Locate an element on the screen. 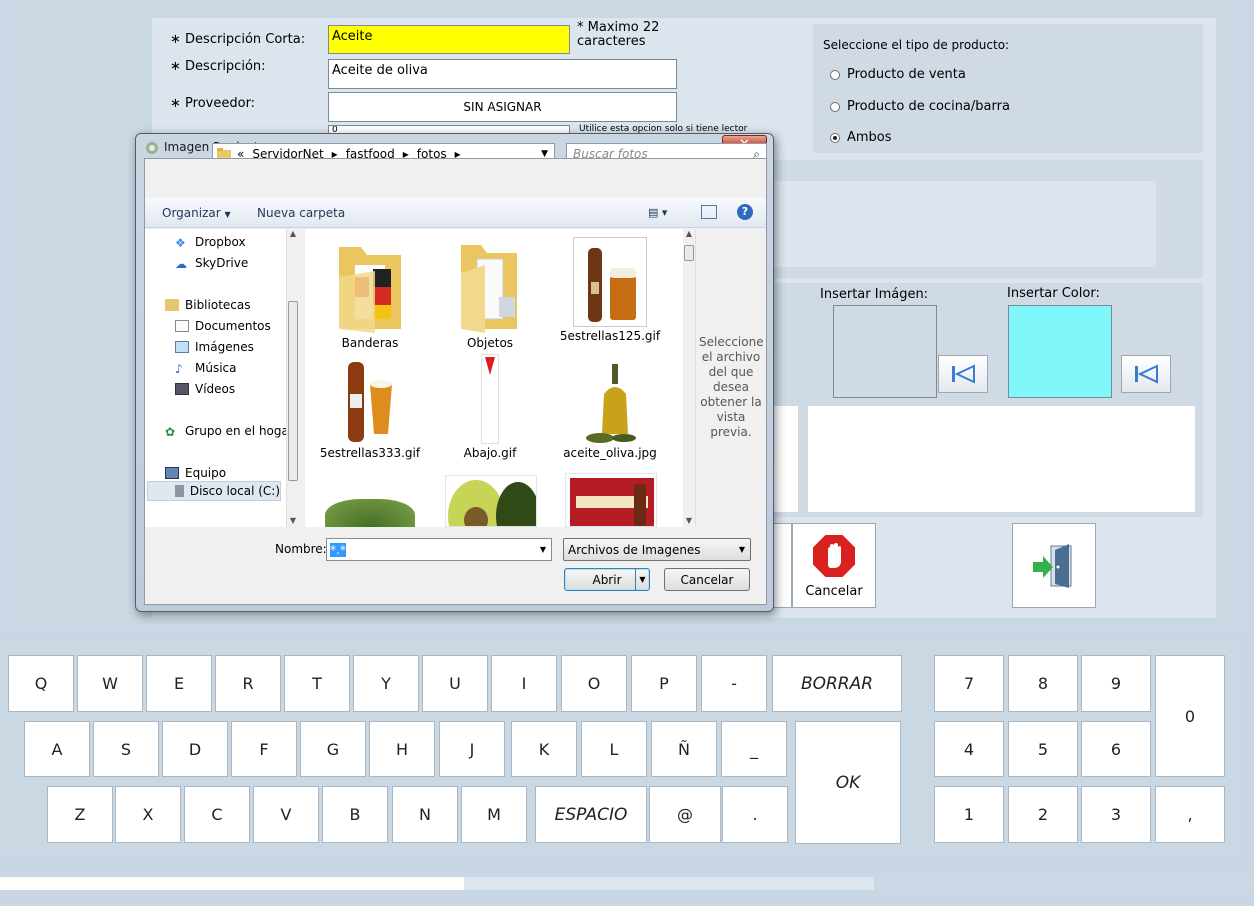 The image size is (1254, 906). key-c: C is located at coordinates (217, 814).